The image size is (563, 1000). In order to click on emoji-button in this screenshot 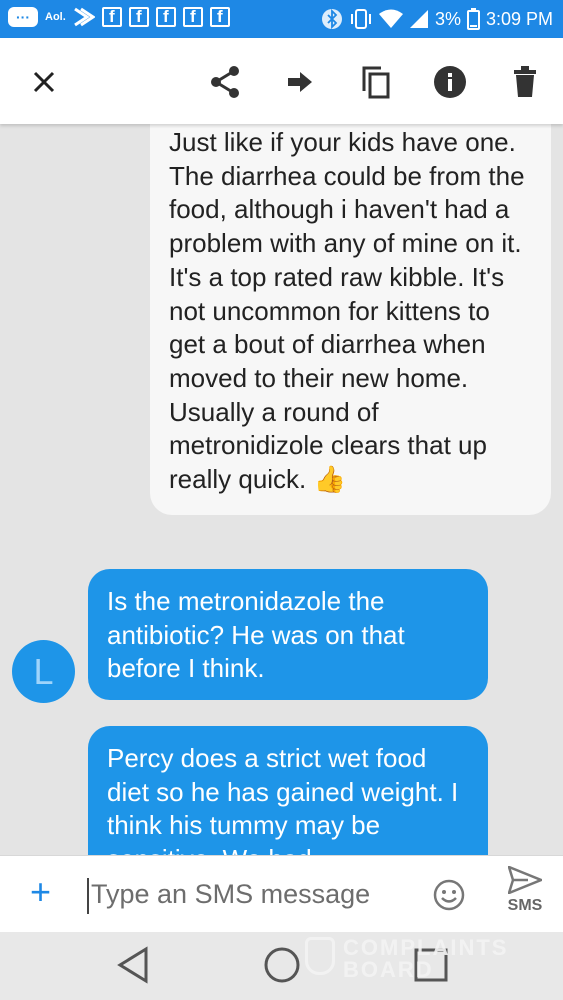, I will do `click(449, 897)`.